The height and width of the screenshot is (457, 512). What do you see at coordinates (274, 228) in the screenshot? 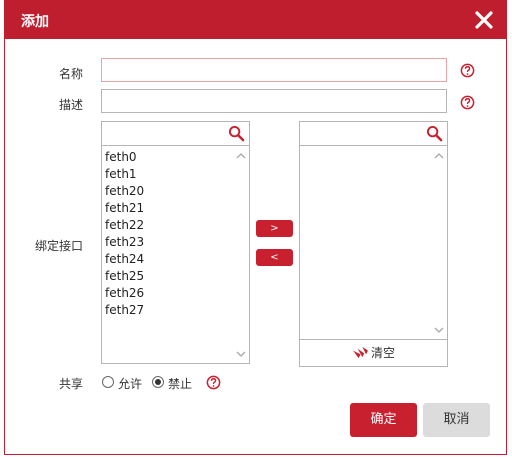
I see `move-right-button: >` at bounding box center [274, 228].